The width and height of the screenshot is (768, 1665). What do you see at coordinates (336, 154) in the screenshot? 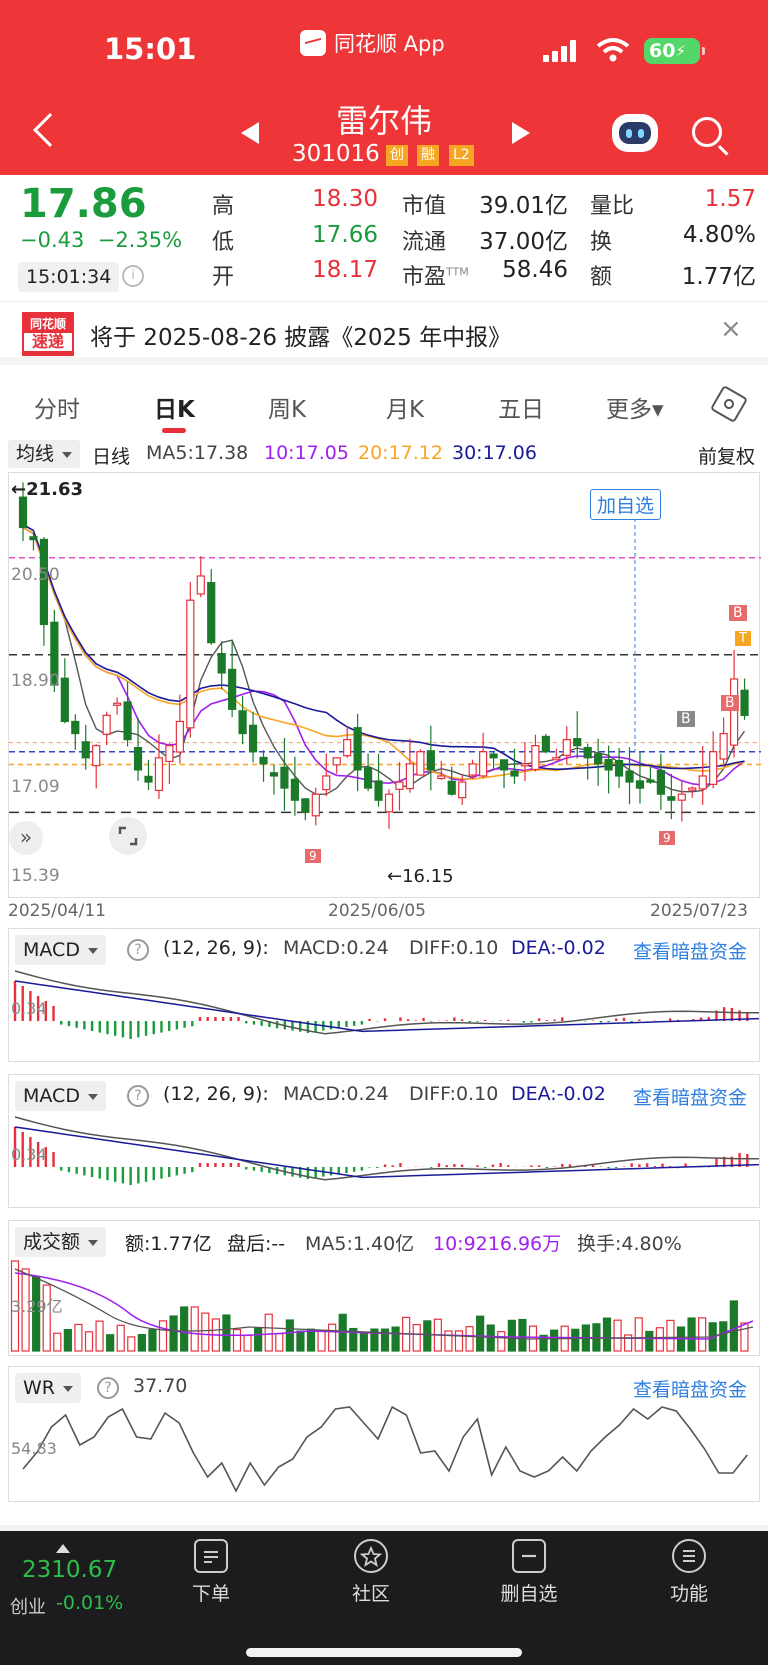
I see `stock-code: 301016` at bounding box center [336, 154].